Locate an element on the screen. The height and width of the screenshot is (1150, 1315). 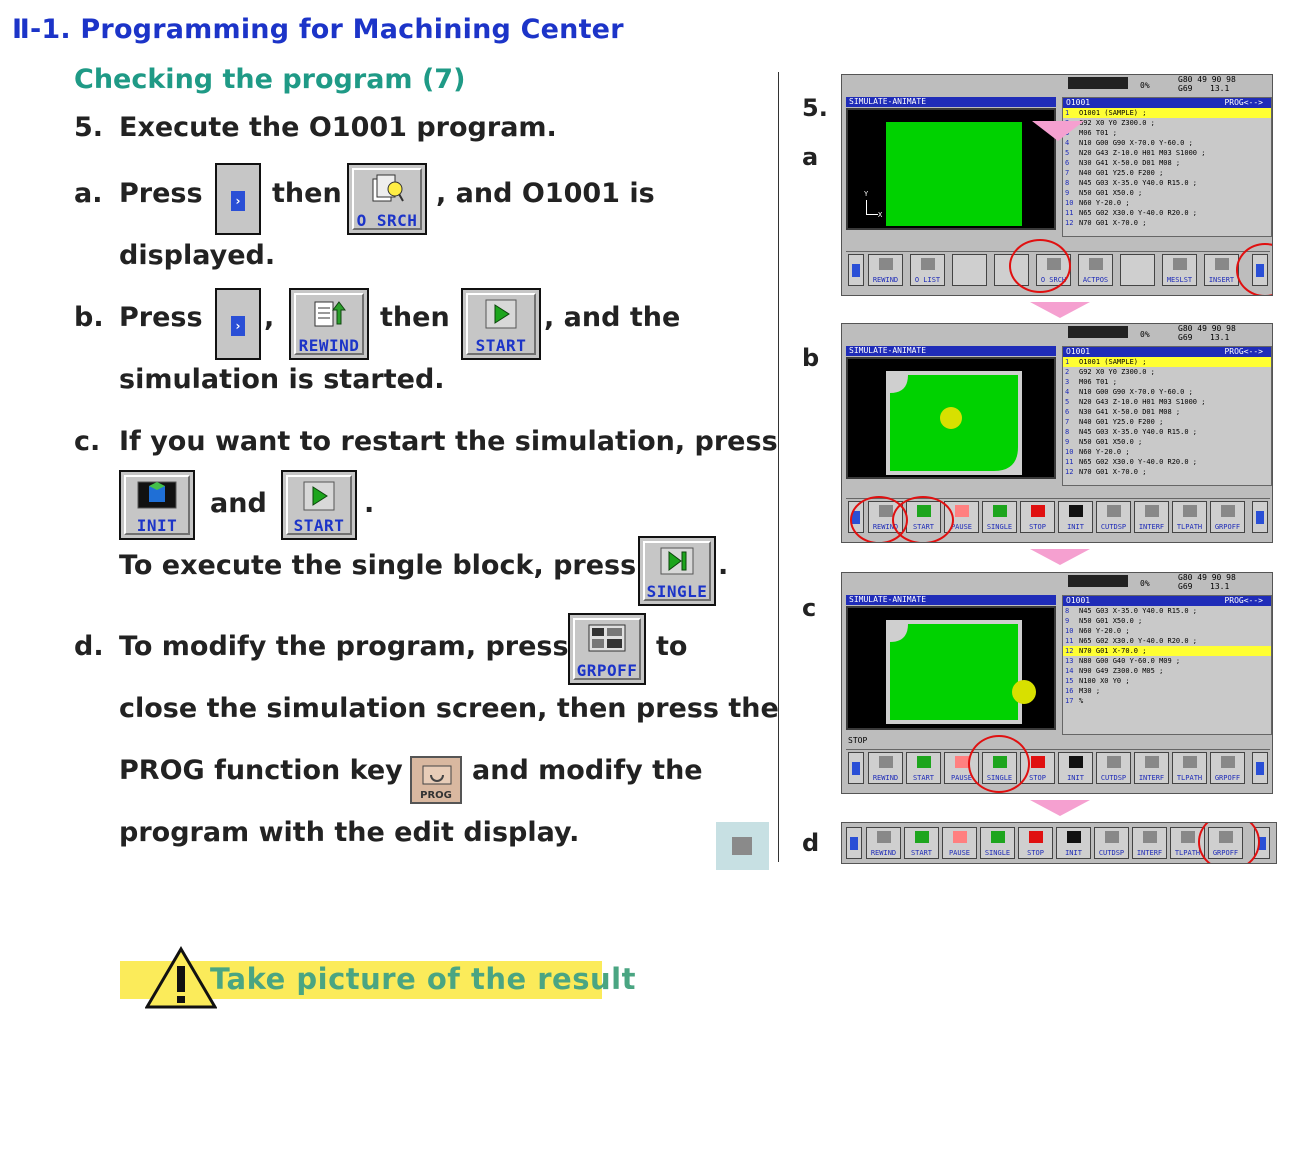
line-code: N80 G00 G40 Y-60.0 M09 ; is located at coordinates (1130, 661).